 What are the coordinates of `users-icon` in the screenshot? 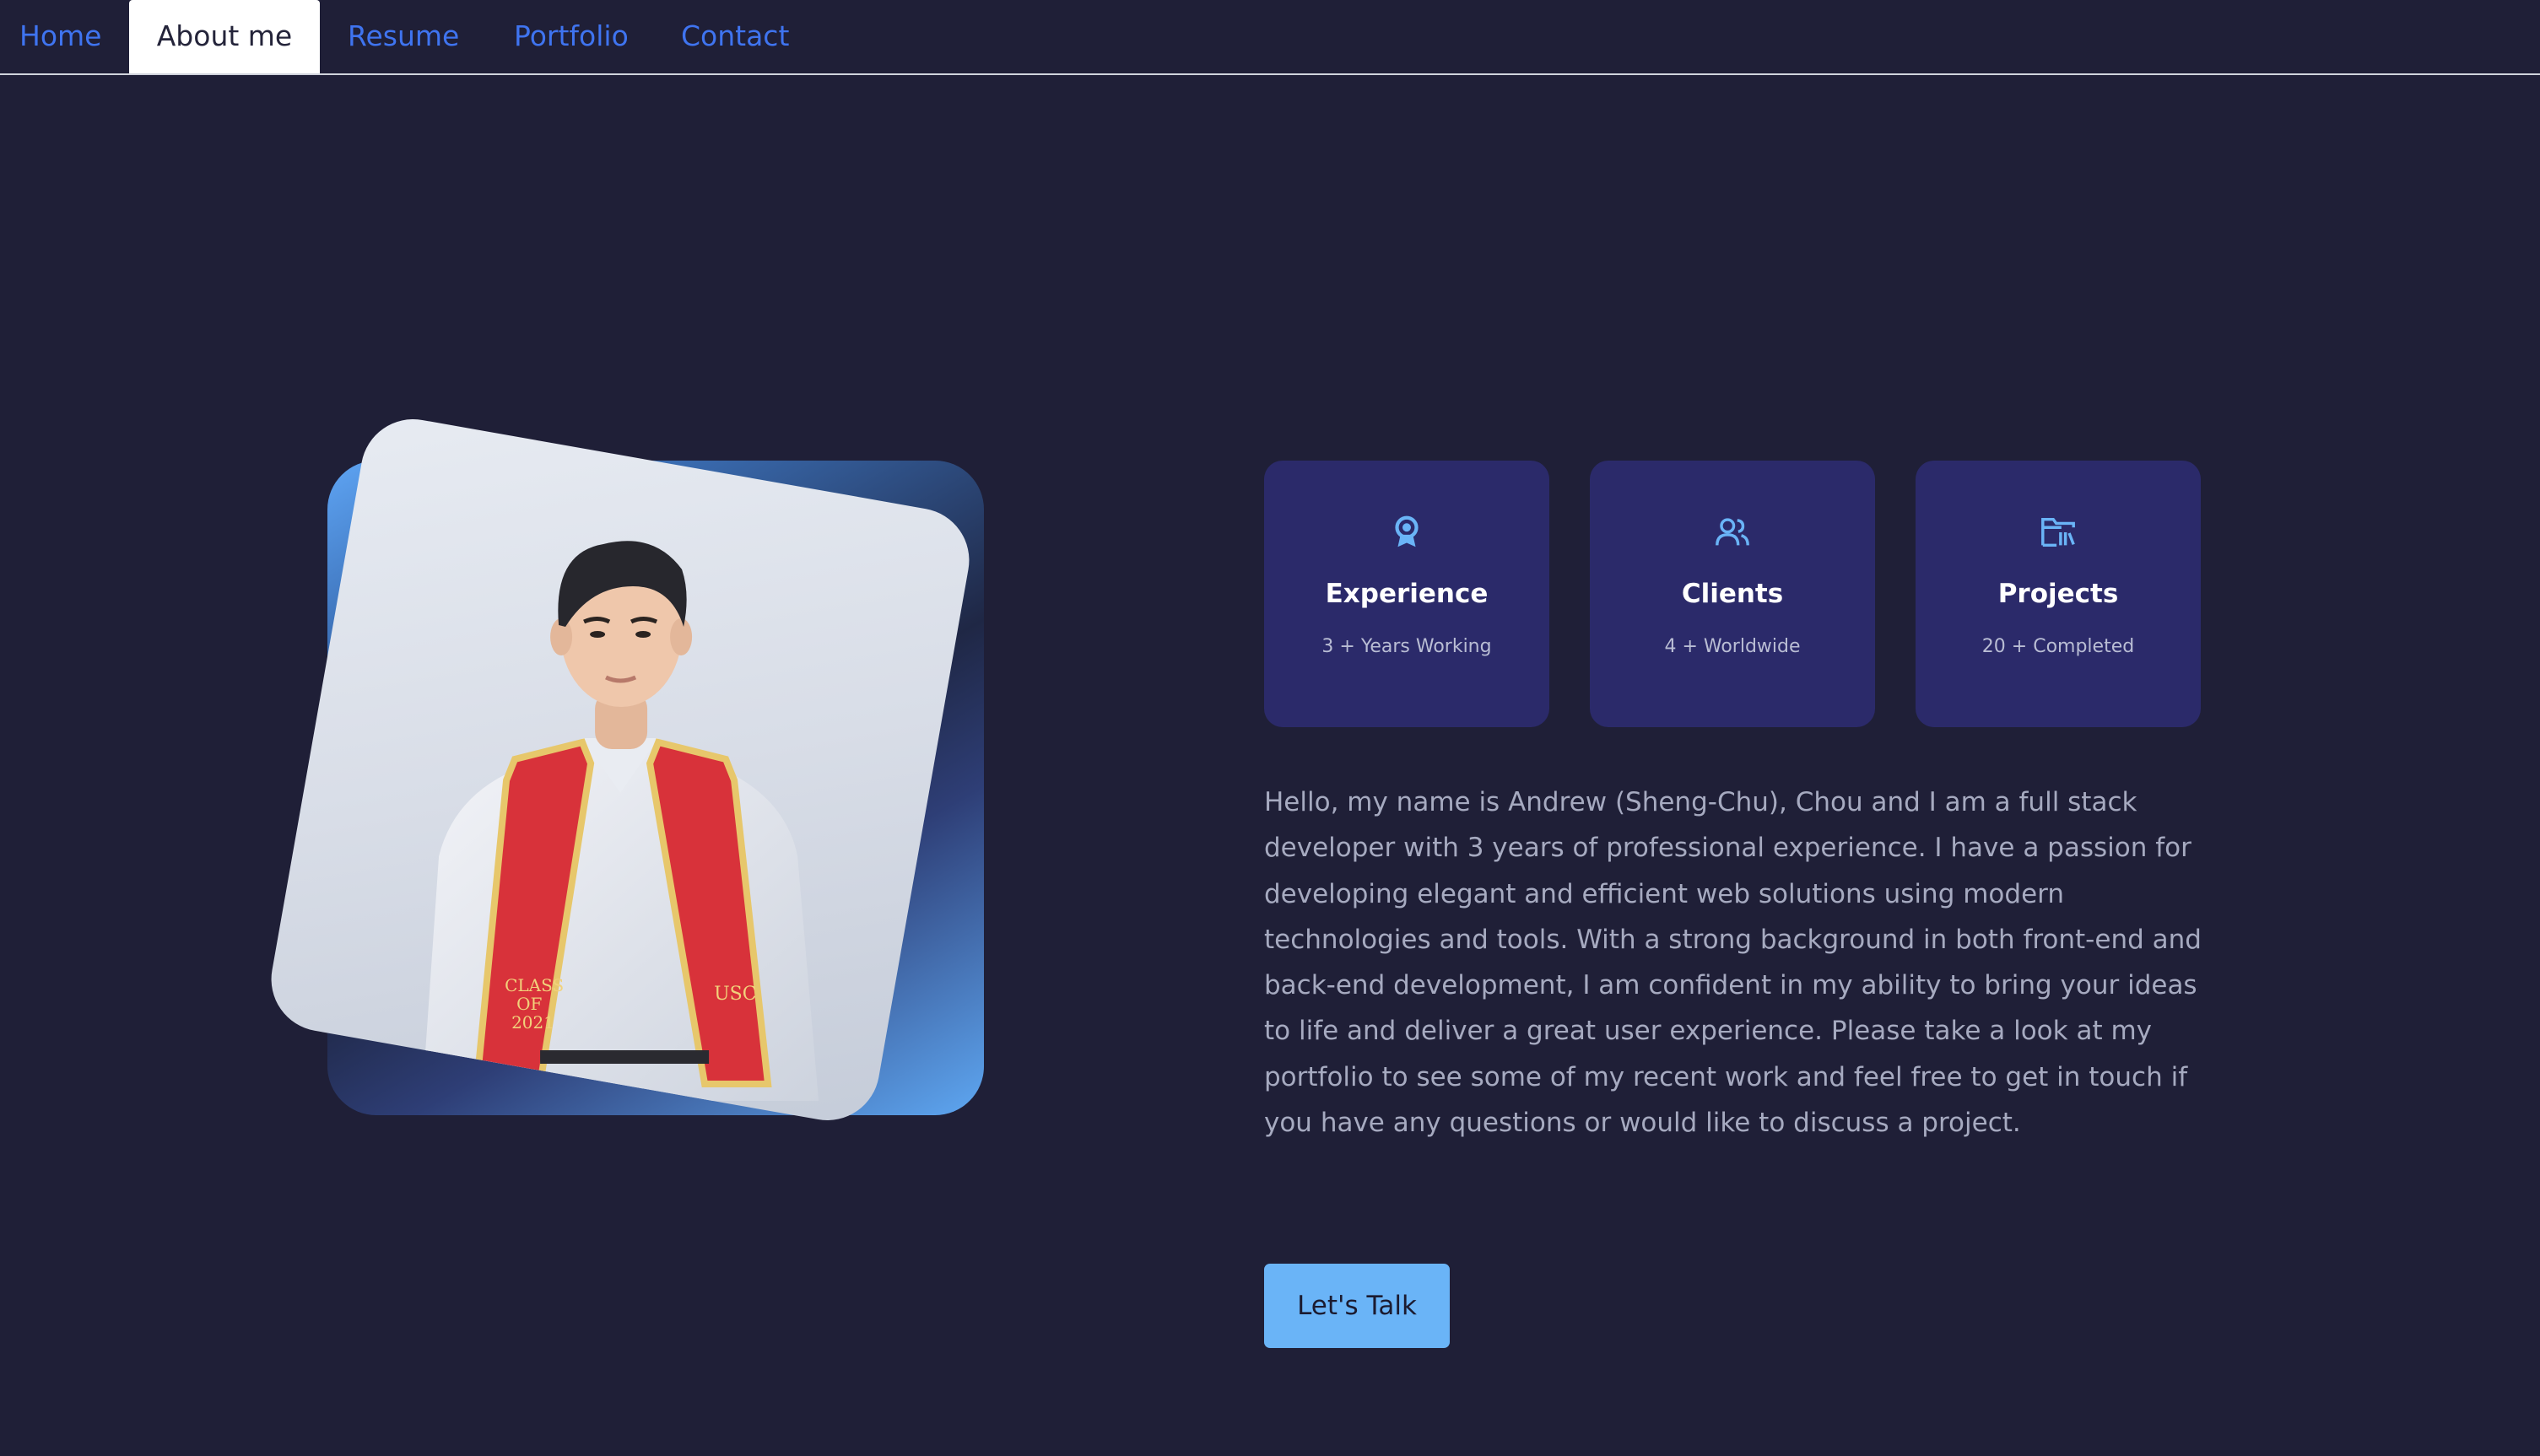 It's located at (1732, 532).